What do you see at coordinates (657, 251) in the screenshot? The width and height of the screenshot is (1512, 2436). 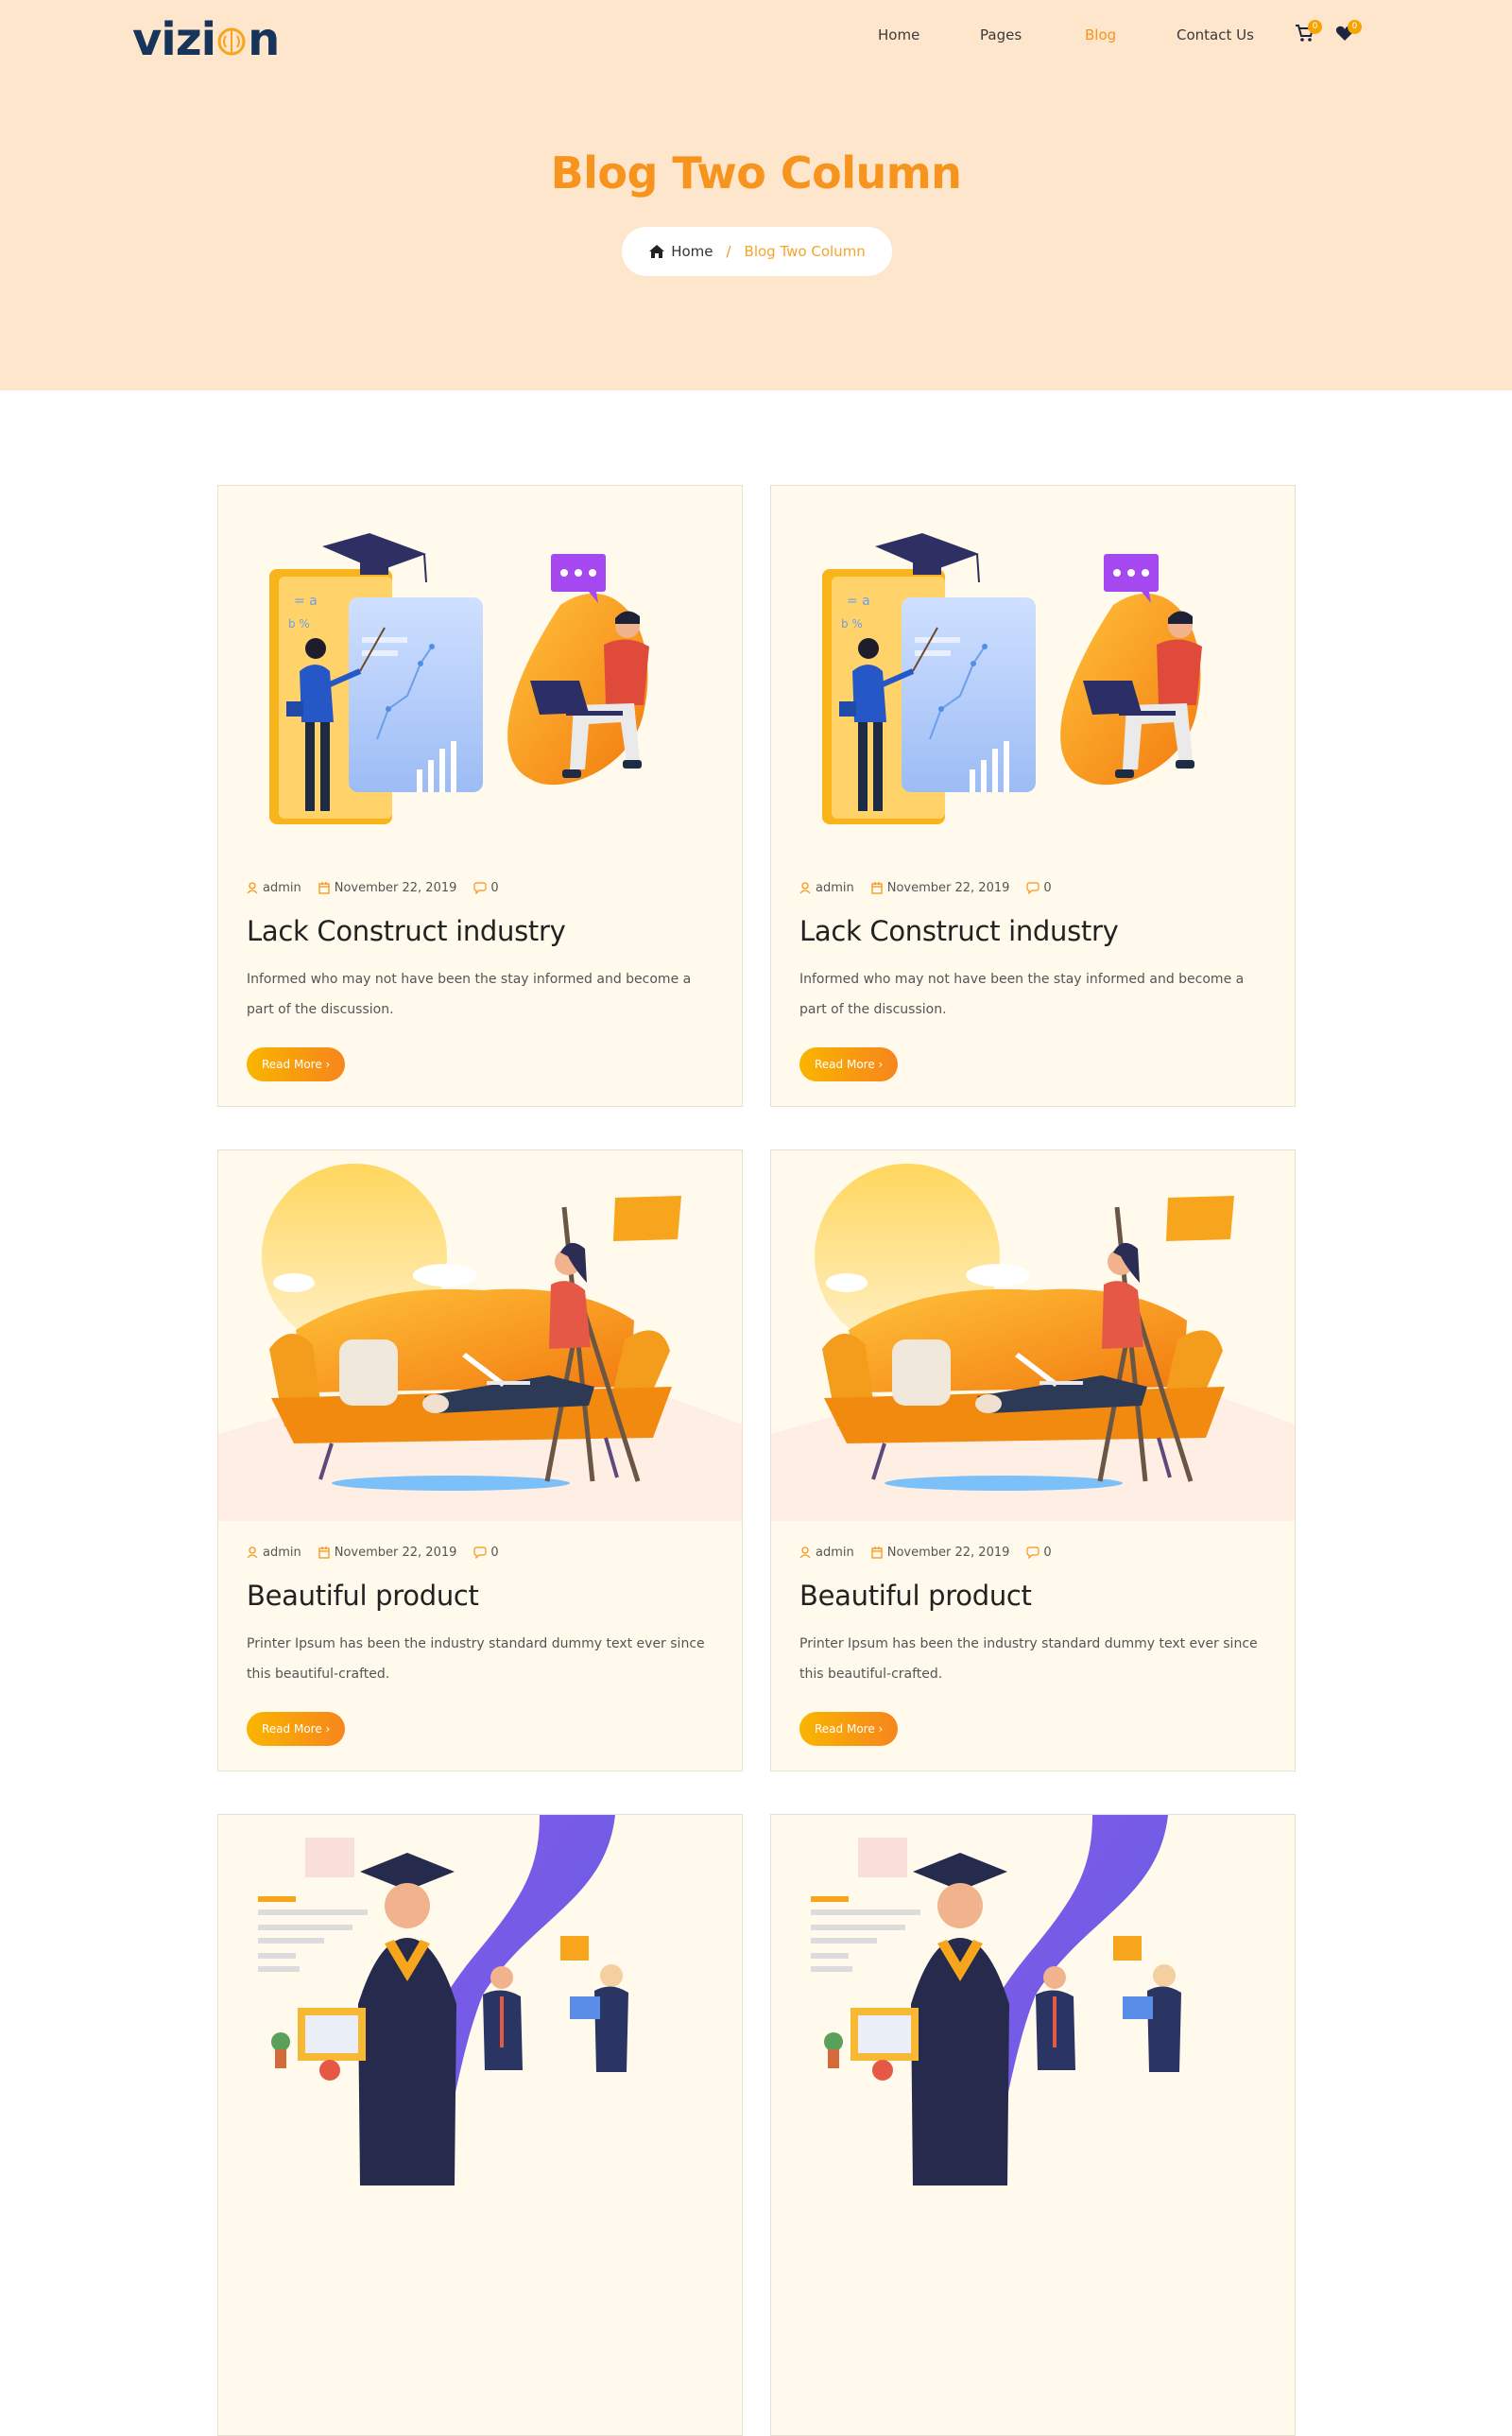 I see `home-icon` at bounding box center [657, 251].